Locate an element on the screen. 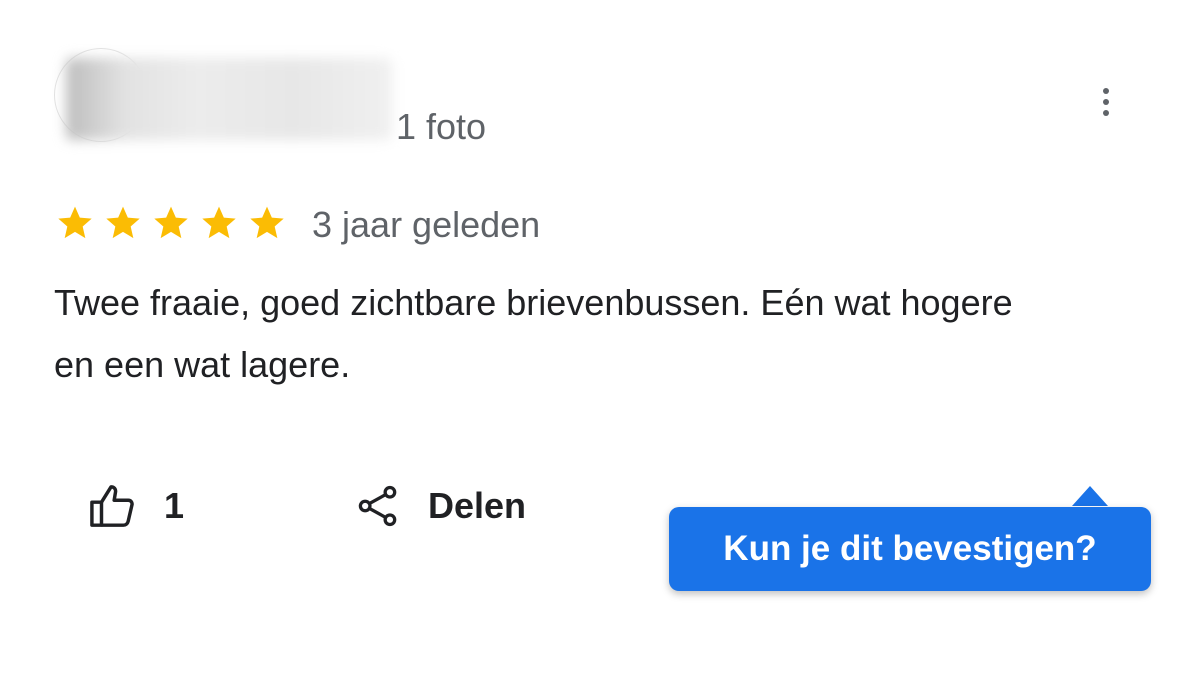  share-icon is located at coordinates (377, 506).